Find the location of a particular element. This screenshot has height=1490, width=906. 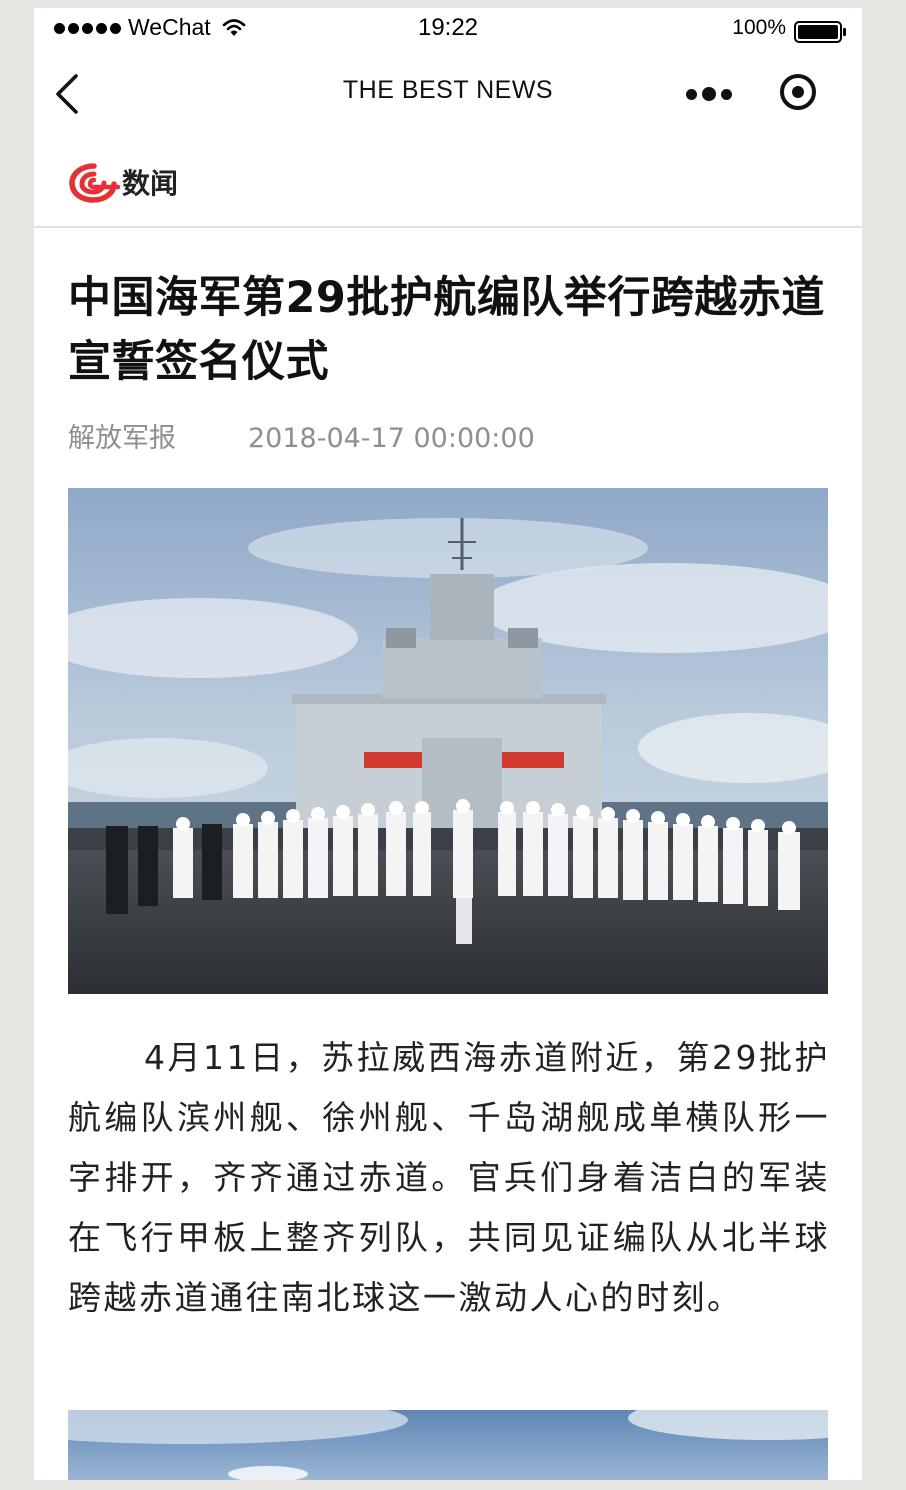

navigation-bar: THE BEST NEWS is located at coordinates (448, 93).